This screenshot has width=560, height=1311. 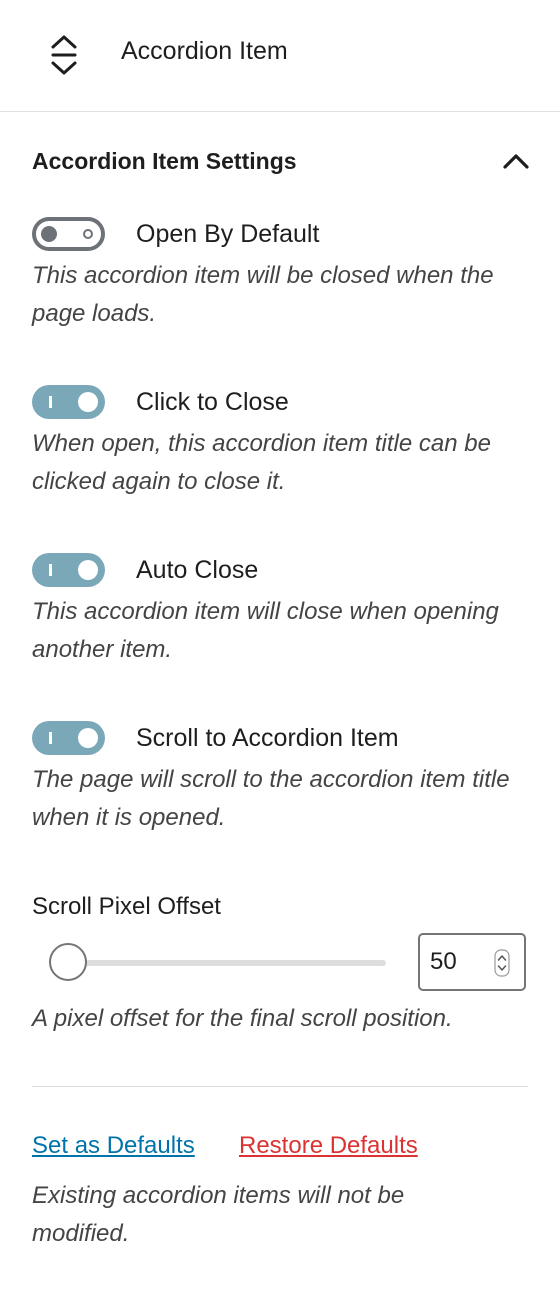 I want to click on open-by-default-toggle, so click(x=68, y=234).